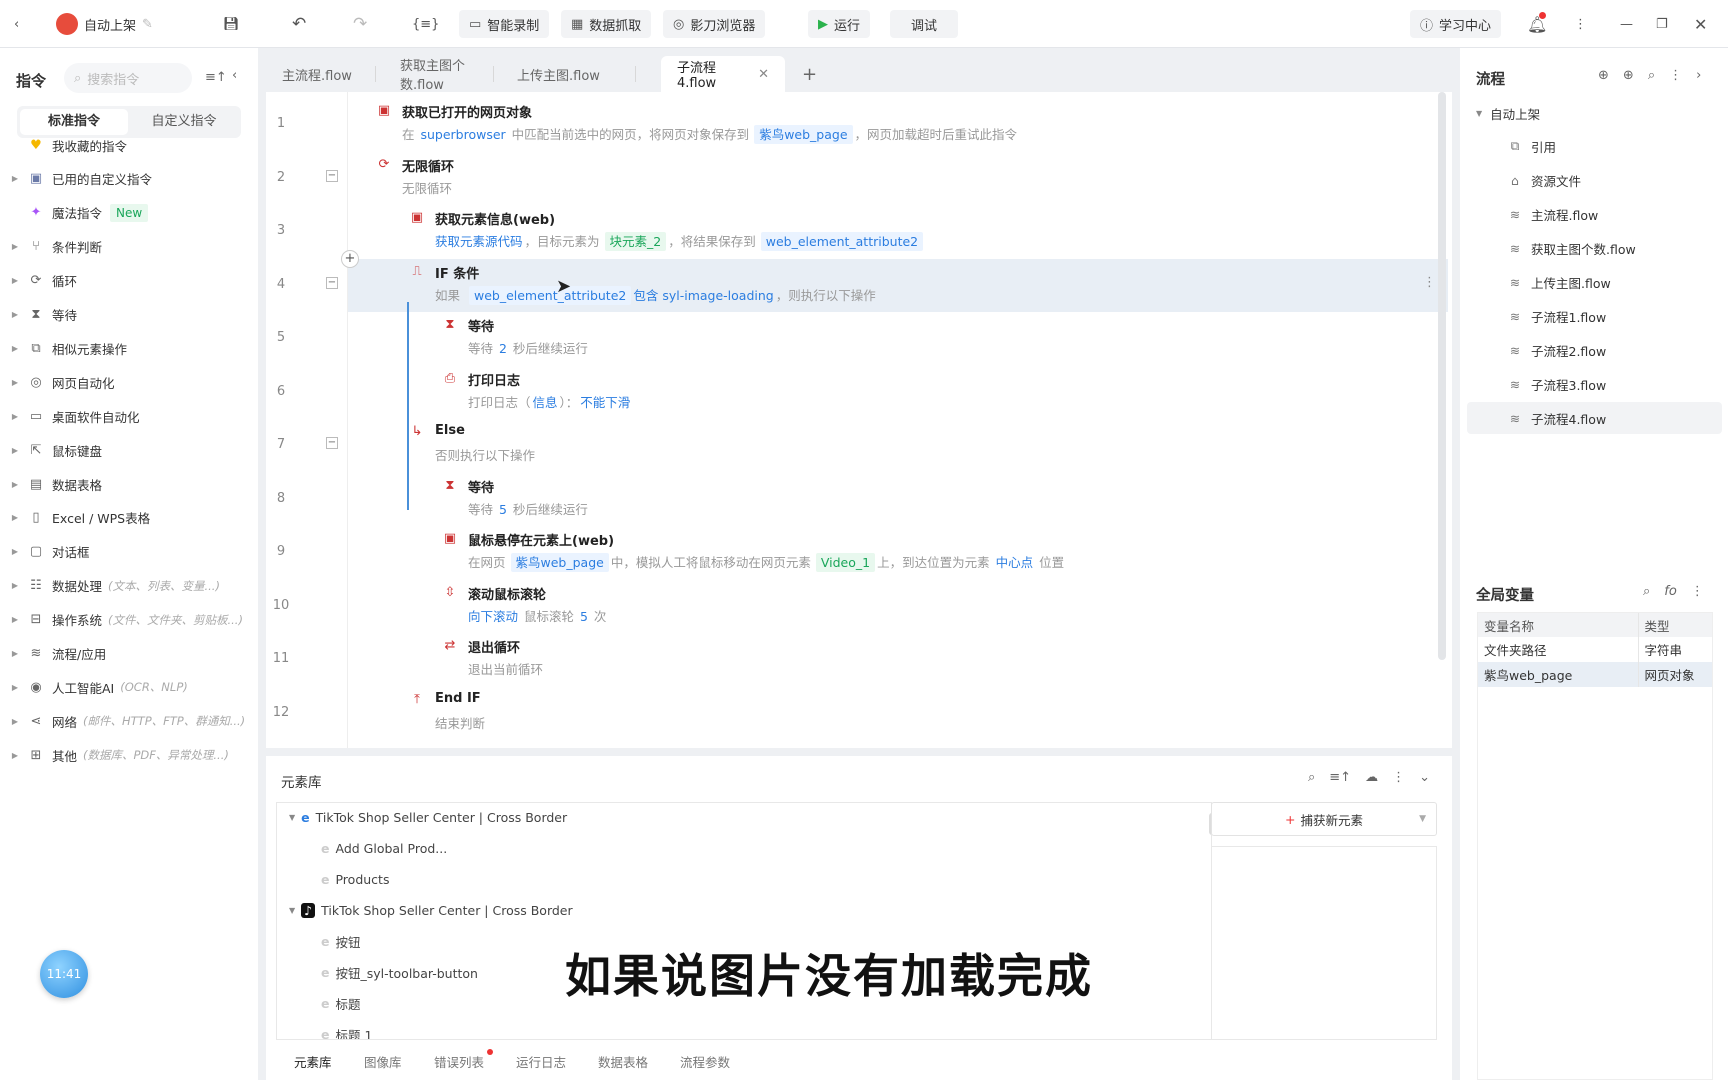  Describe the element at coordinates (1324, 819) in the screenshot. I see `capture-element-button: + 捕获新元素 ▼` at that location.